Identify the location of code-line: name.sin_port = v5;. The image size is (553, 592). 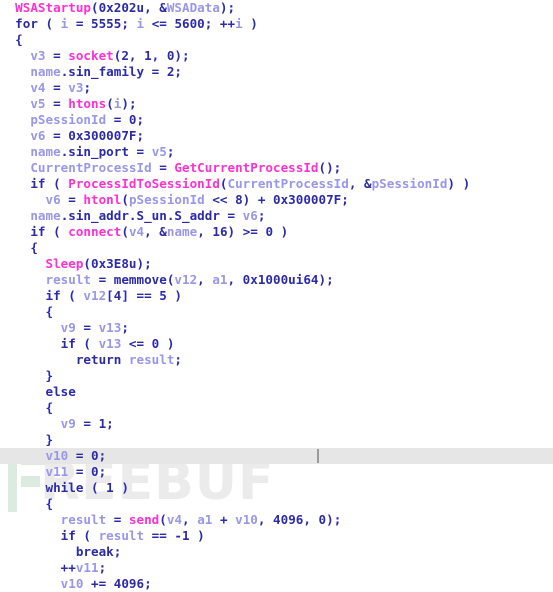
(276, 152).